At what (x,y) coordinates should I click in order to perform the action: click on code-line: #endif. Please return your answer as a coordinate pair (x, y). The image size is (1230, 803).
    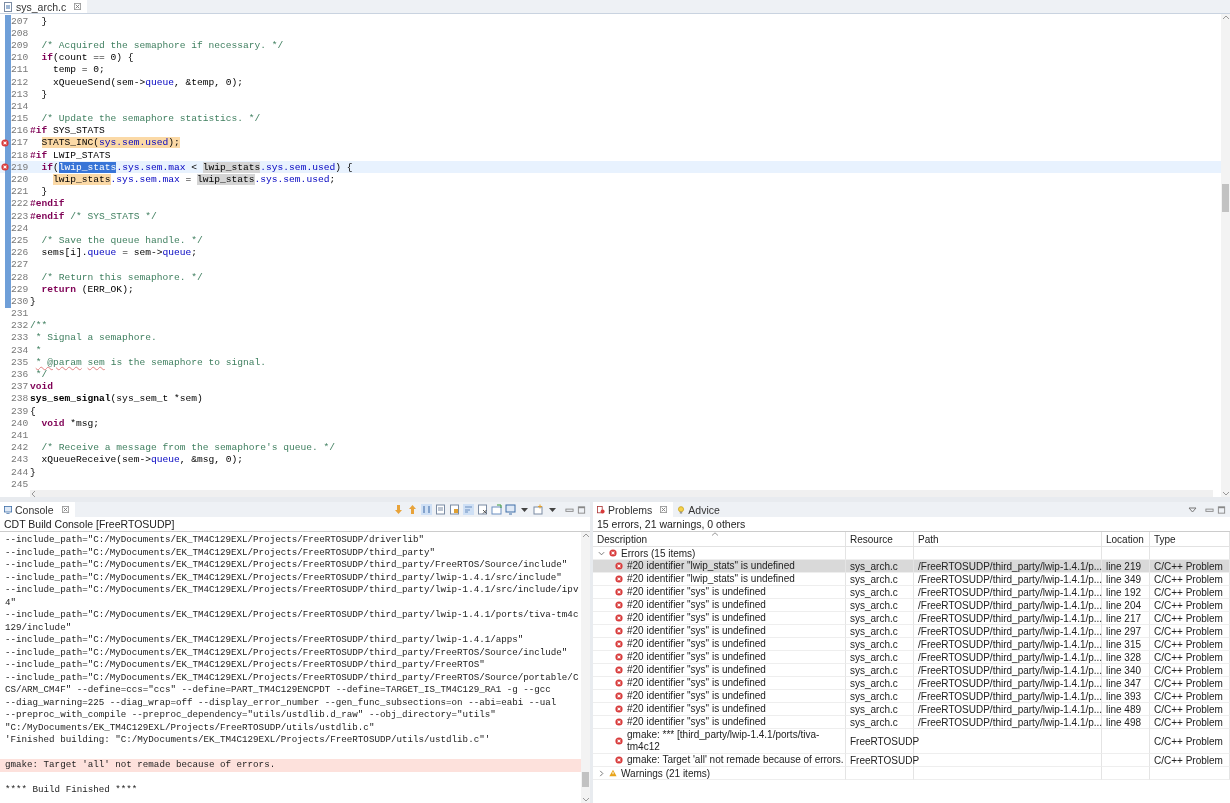
    Looking at the image, I should click on (47, 204).